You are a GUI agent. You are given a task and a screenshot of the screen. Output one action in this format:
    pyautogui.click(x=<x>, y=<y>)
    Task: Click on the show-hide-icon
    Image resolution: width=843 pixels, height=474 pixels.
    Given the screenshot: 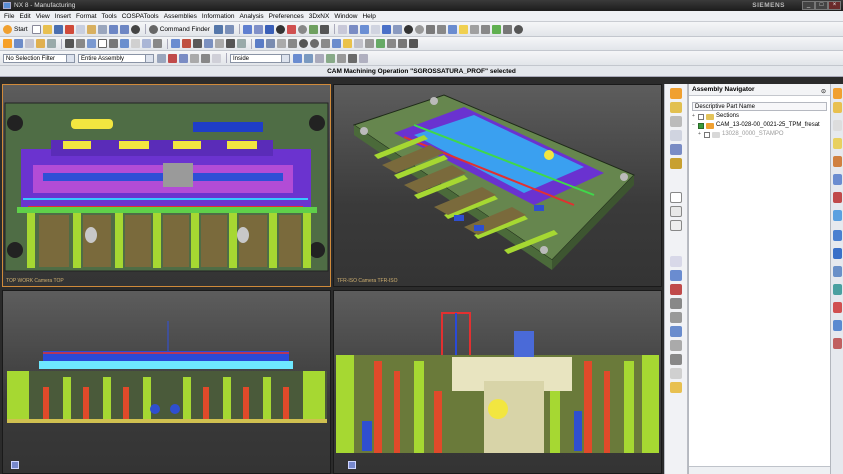 What is the action you would take?
    pyautogui.click(x=375, y=29)
    